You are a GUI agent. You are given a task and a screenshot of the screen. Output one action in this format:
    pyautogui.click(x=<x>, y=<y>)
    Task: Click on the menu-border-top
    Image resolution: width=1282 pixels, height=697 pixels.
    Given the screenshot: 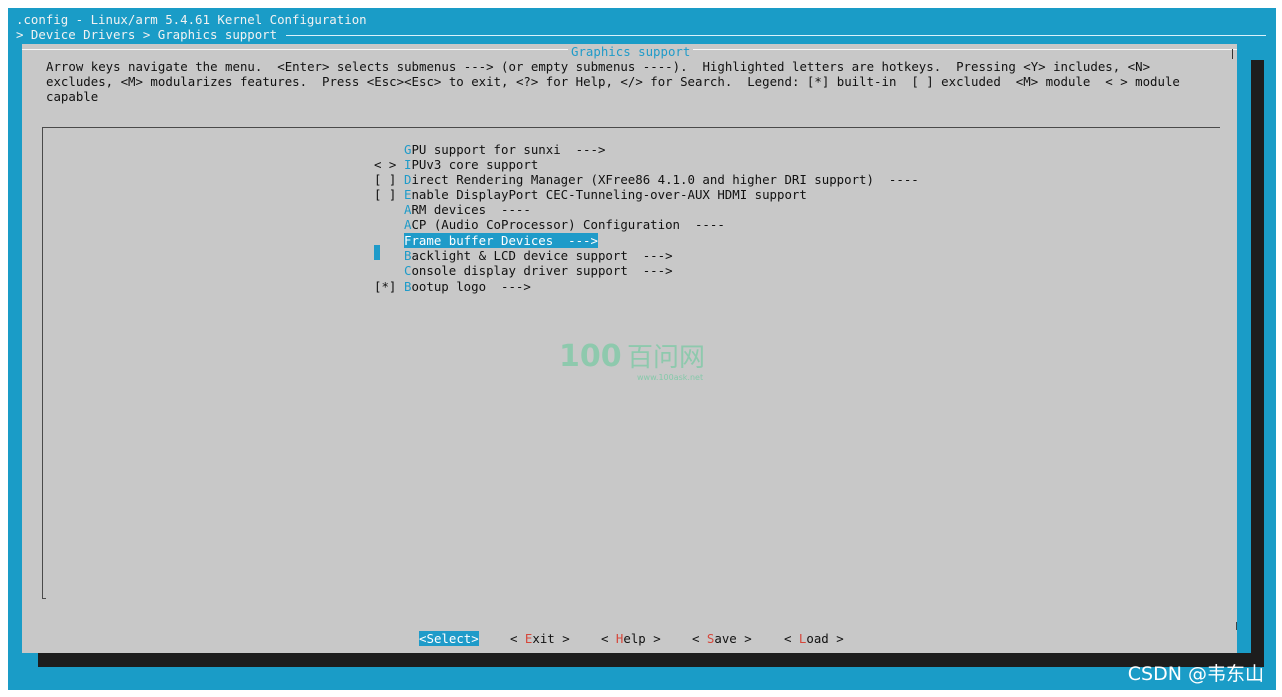 What is the action you would take?
    pyautogui.click(x=631, y=127)
    